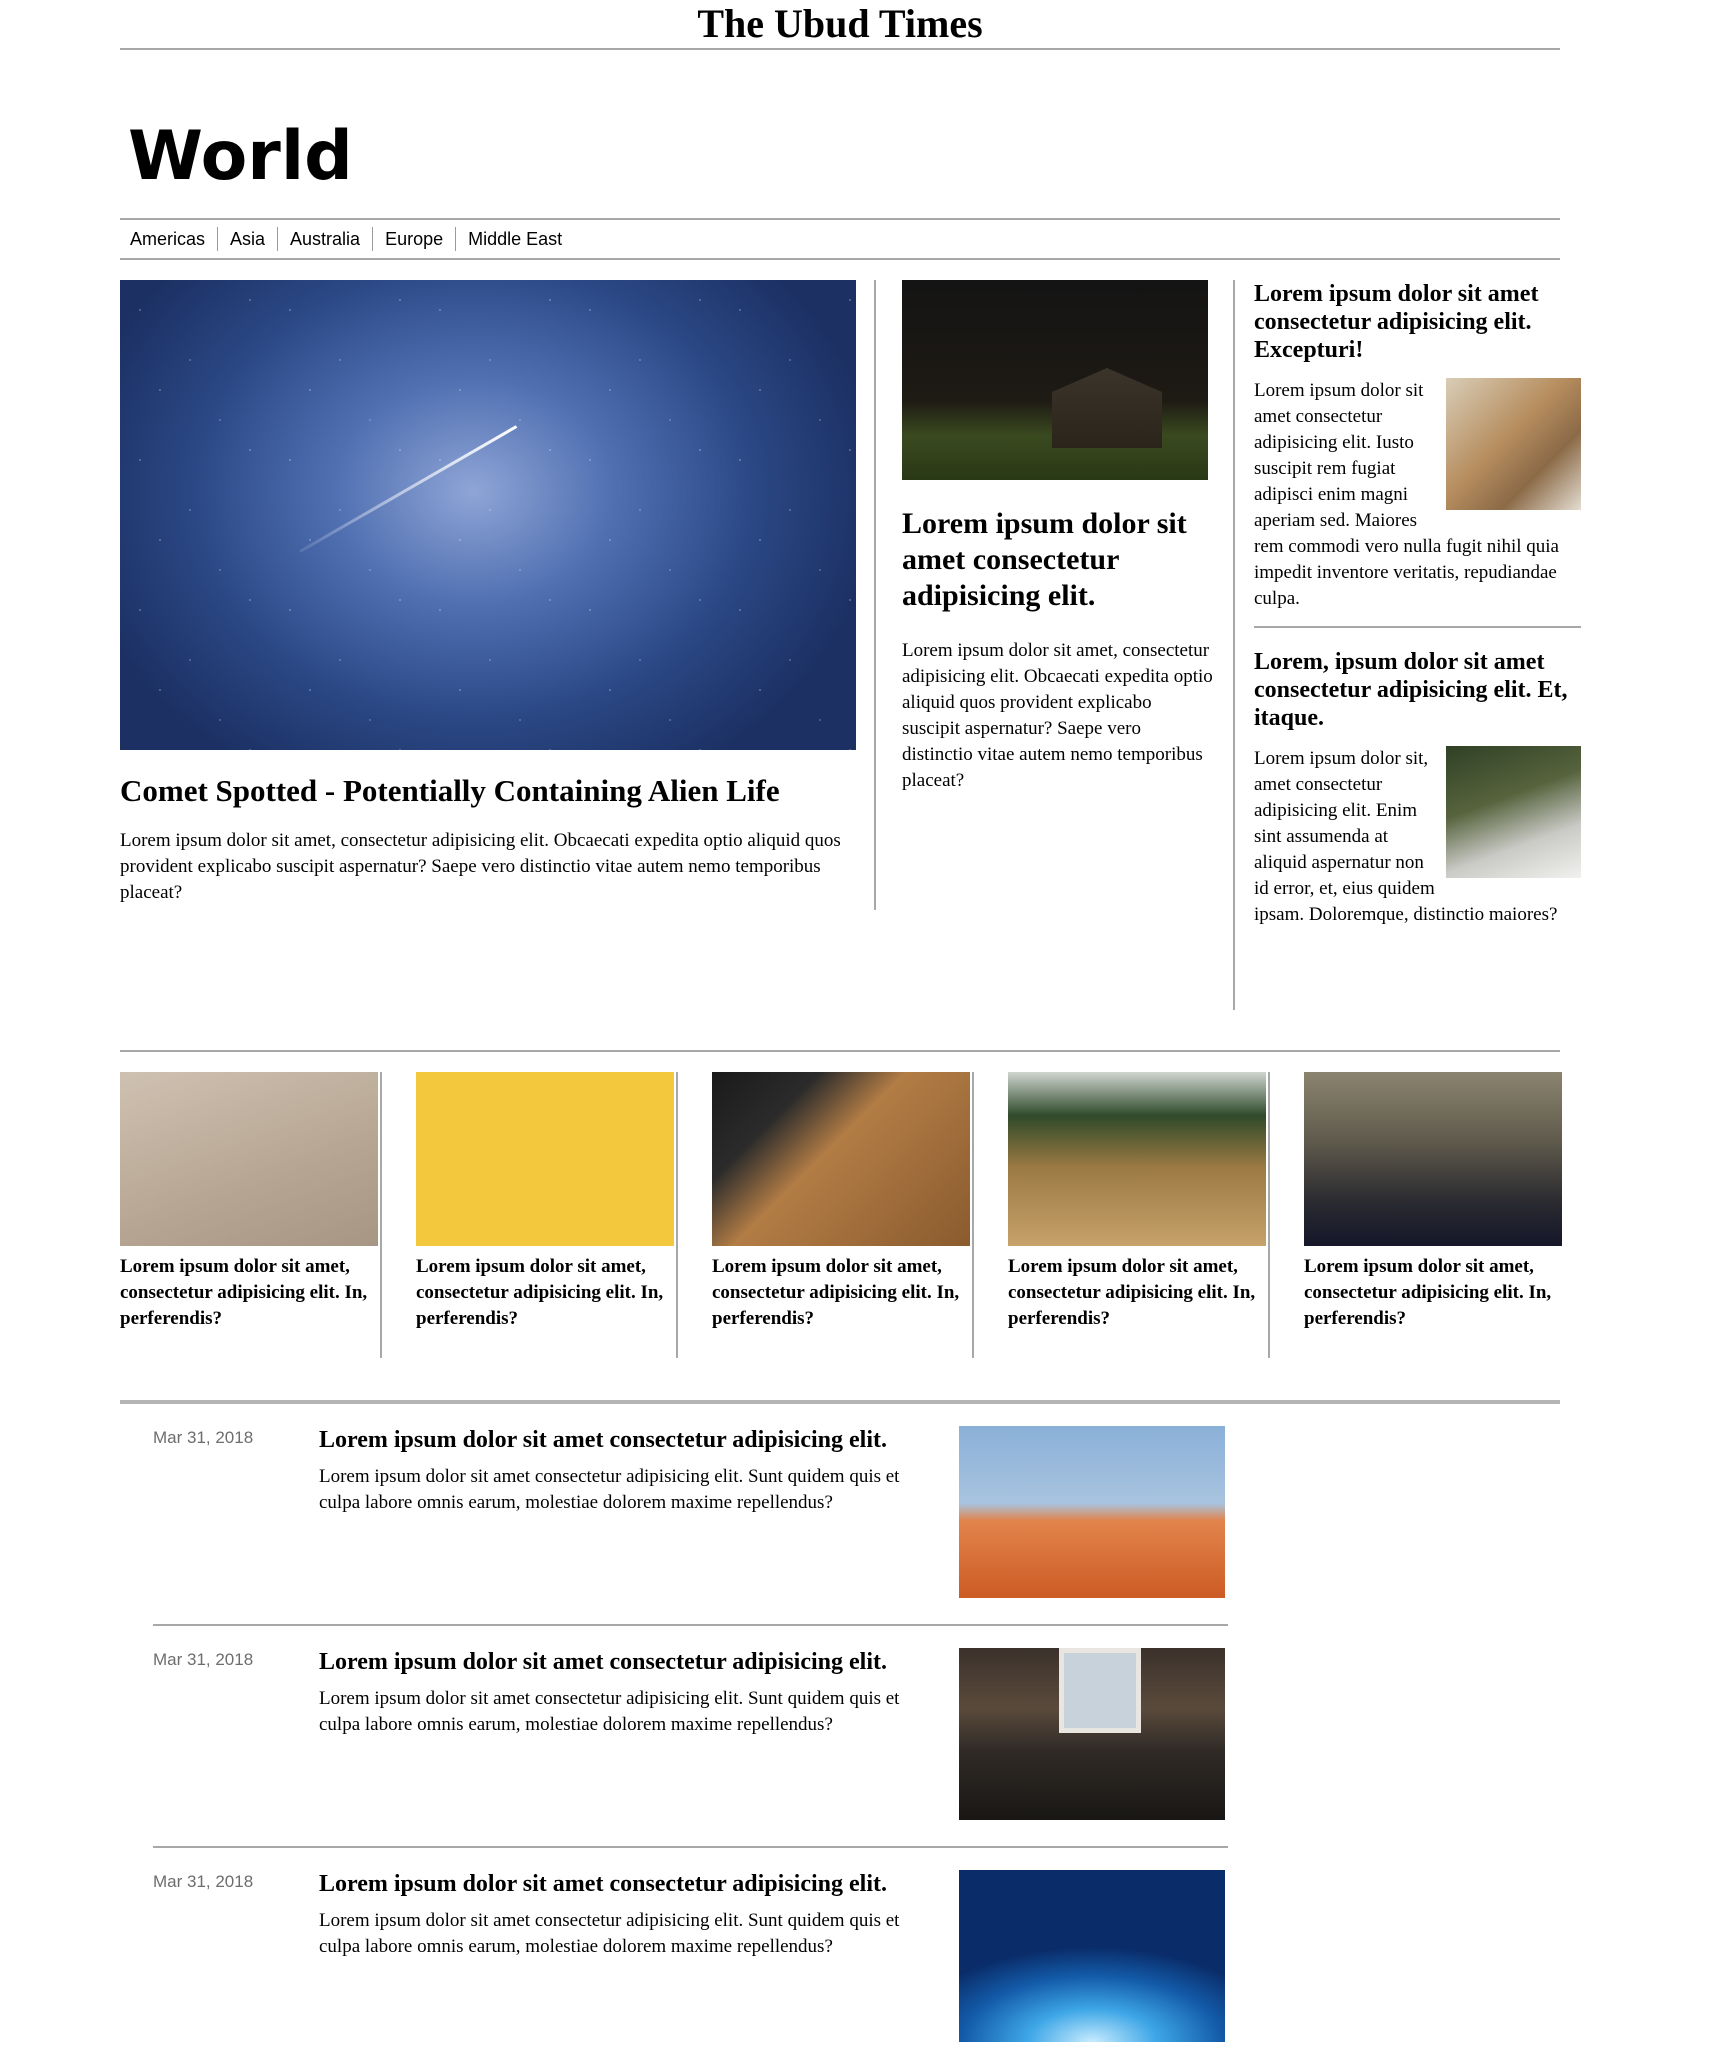 This screenshot has width=1730, height=2068. Describe the element at coordinates (169, 239) in the screenshot. I see `subnav-item-americas: Americas` at that location.